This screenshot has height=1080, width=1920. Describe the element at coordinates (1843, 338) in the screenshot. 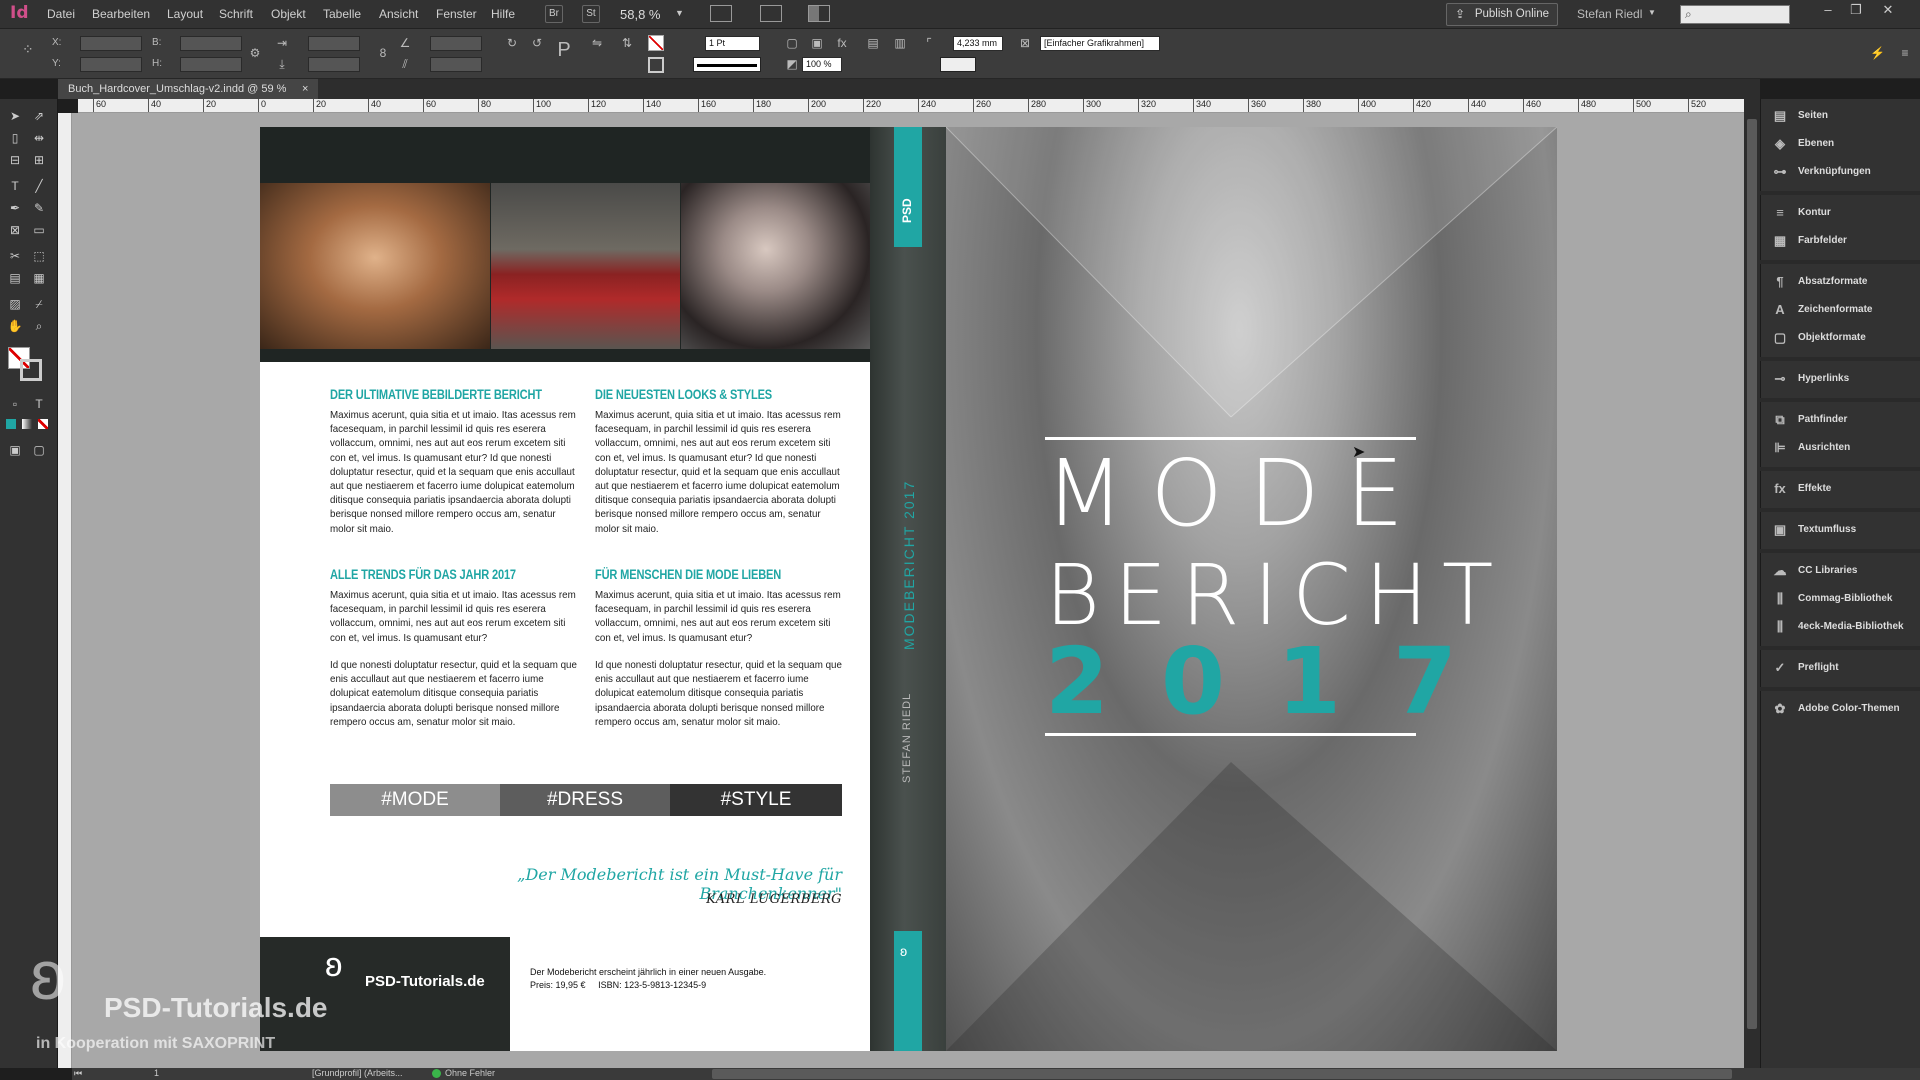

I see `panel-objektformate: ▢ Objektformate` at that location.